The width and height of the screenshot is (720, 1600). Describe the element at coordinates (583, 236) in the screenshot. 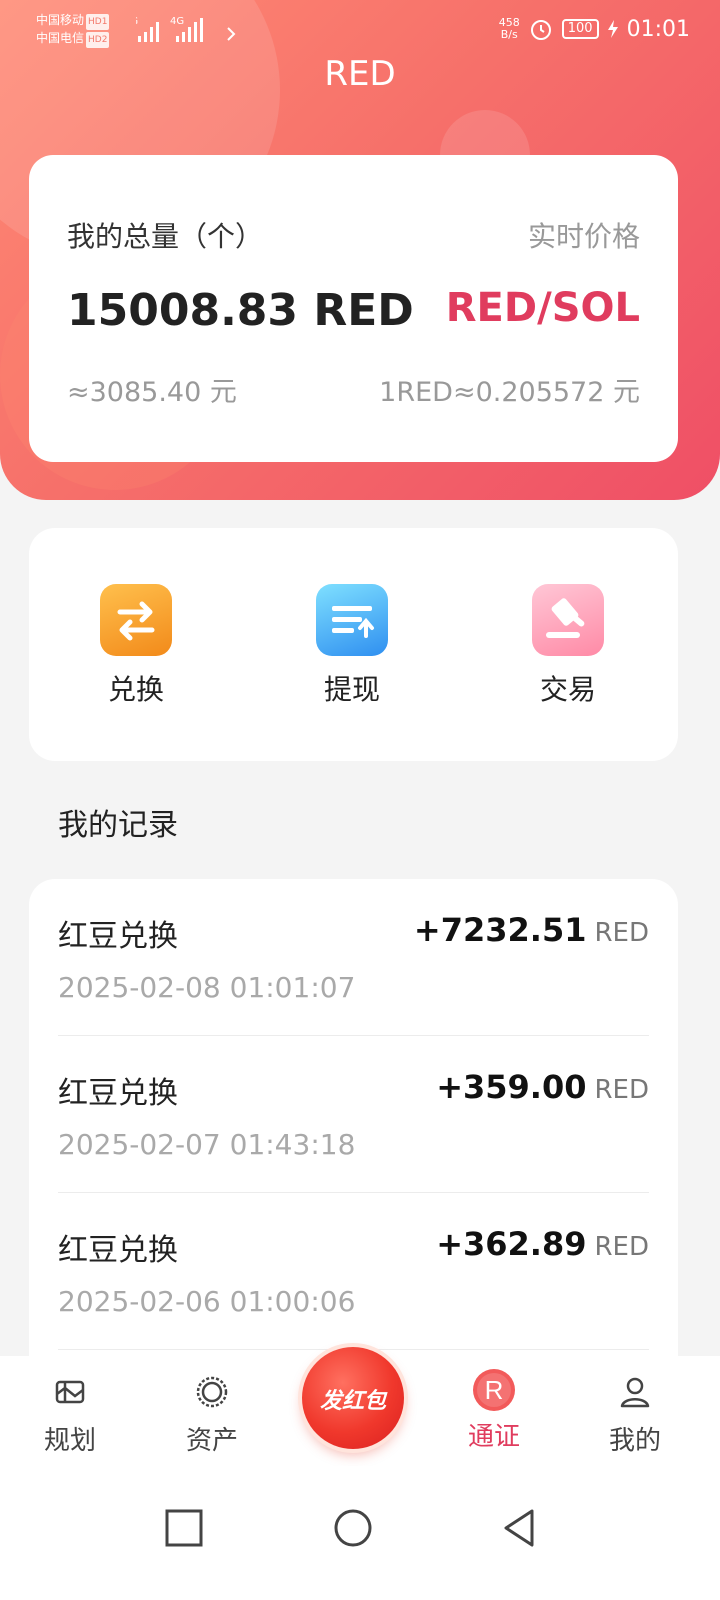

I see `realtime-price-label: 实时价格` at that location.